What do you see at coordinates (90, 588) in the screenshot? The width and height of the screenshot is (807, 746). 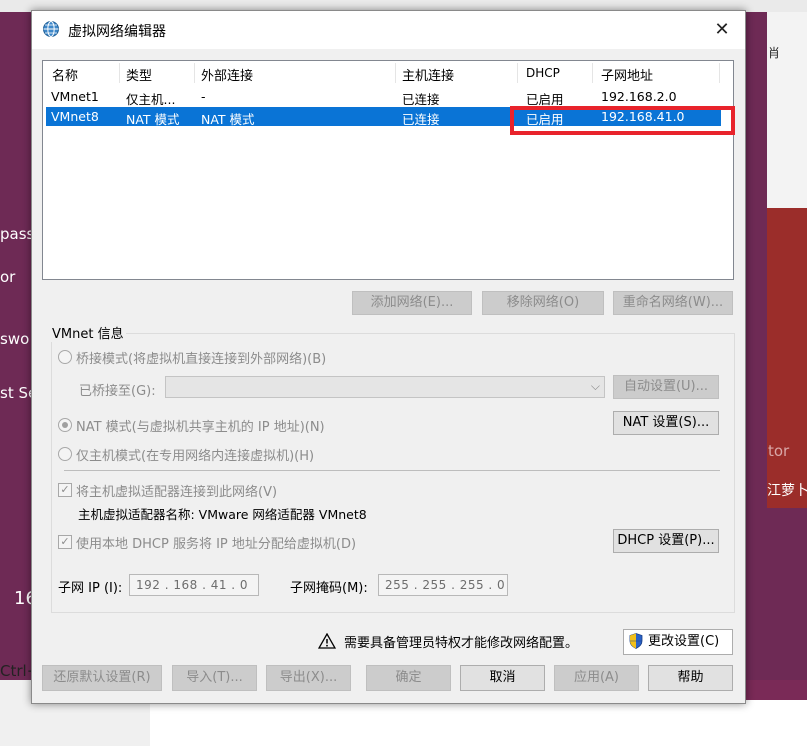 I see `subnet-ip-label: 子网 IP (I):` at bounding box center [90, 588].